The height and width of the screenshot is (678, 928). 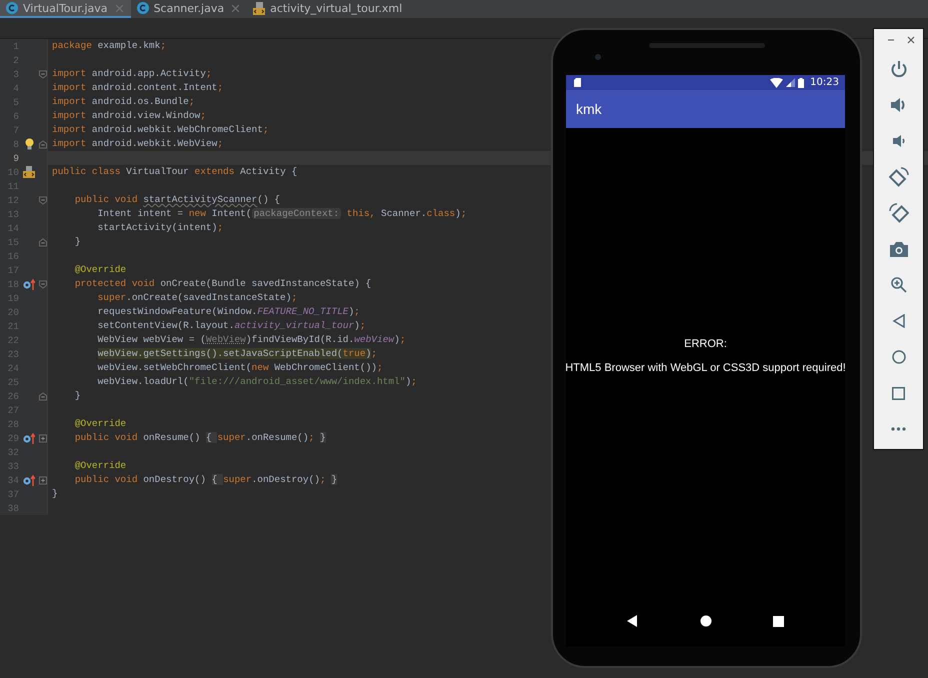 What do you see at coordinates (632, 621) in the screenshot?
I see `back-icon` at bounding box center [632, 621].